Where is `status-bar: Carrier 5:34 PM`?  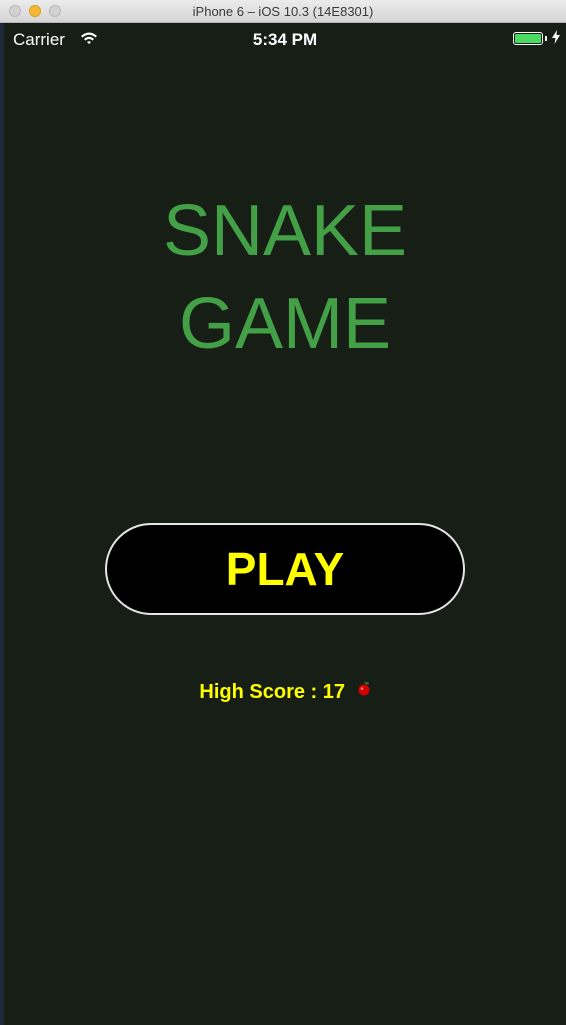 status-bar: Carrier 5:34 PM is located at coordinates (285, 39).